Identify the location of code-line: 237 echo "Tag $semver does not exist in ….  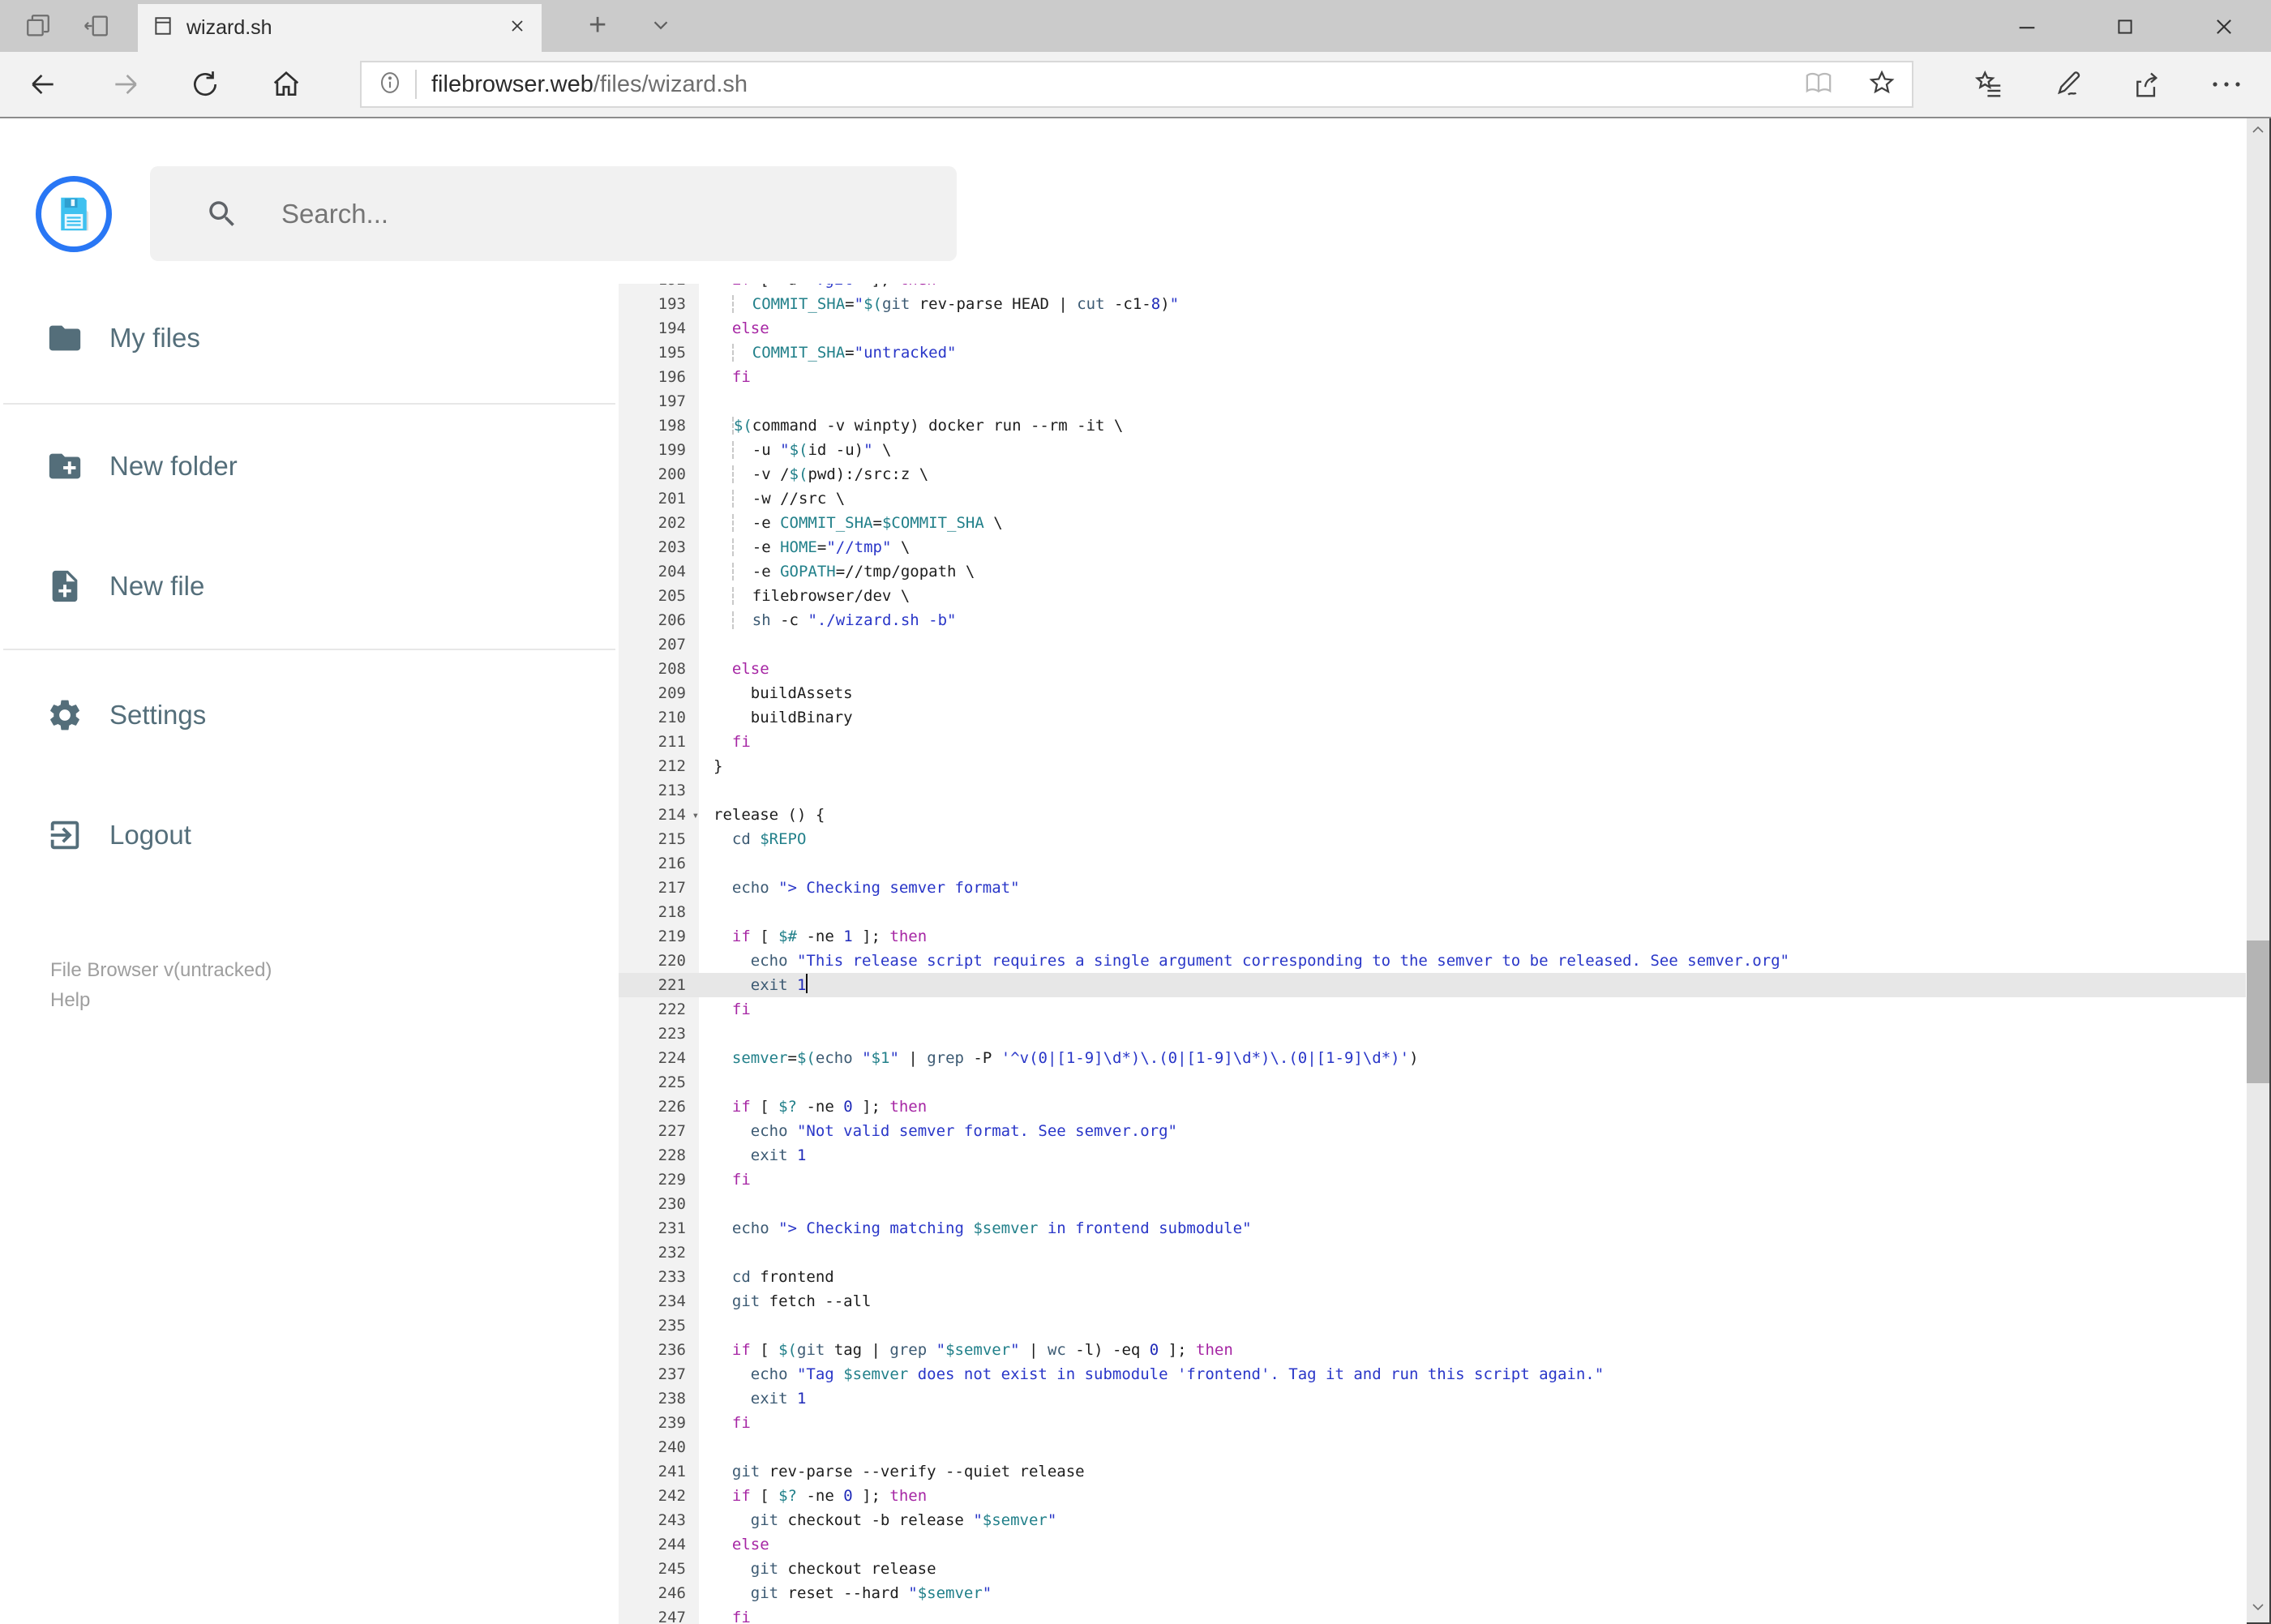
(1432, 1374).